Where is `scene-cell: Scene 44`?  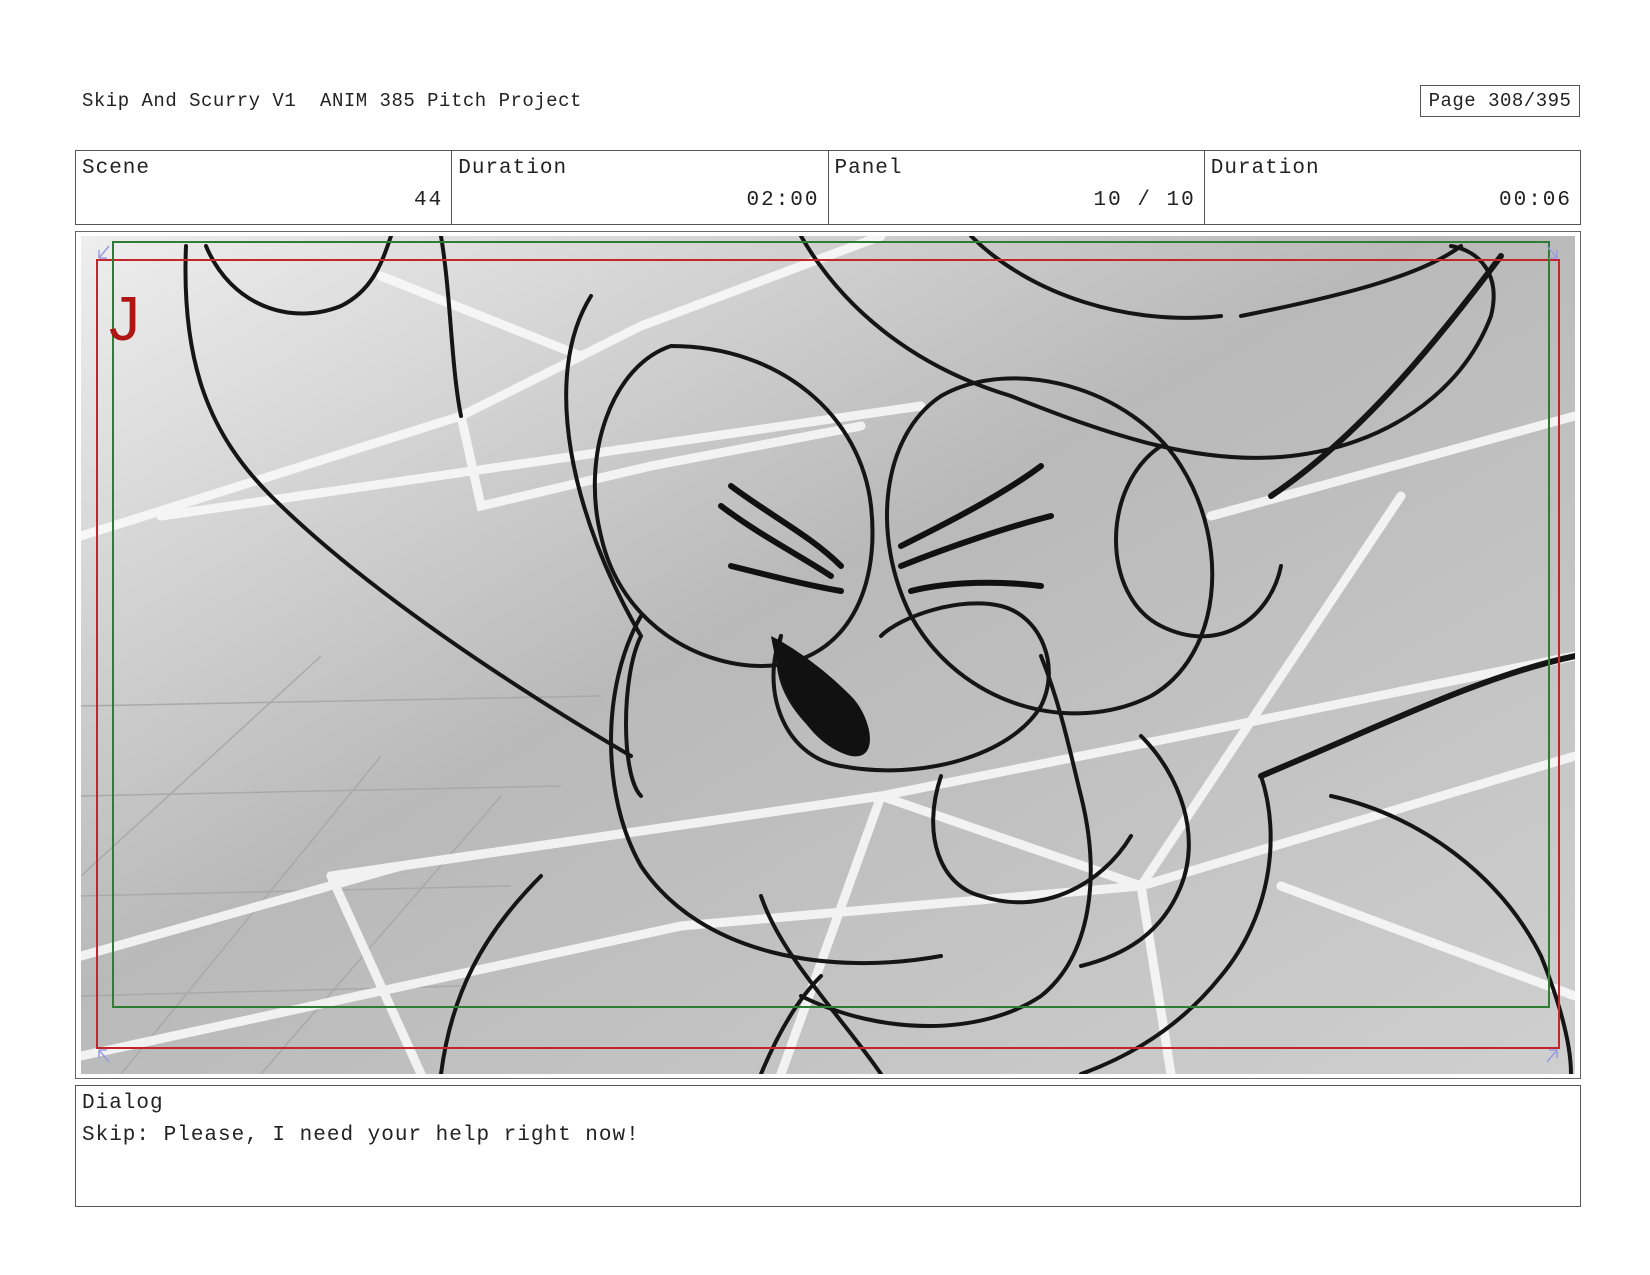
scene-cell: Scene 44 is located at coordinates (264, 187).